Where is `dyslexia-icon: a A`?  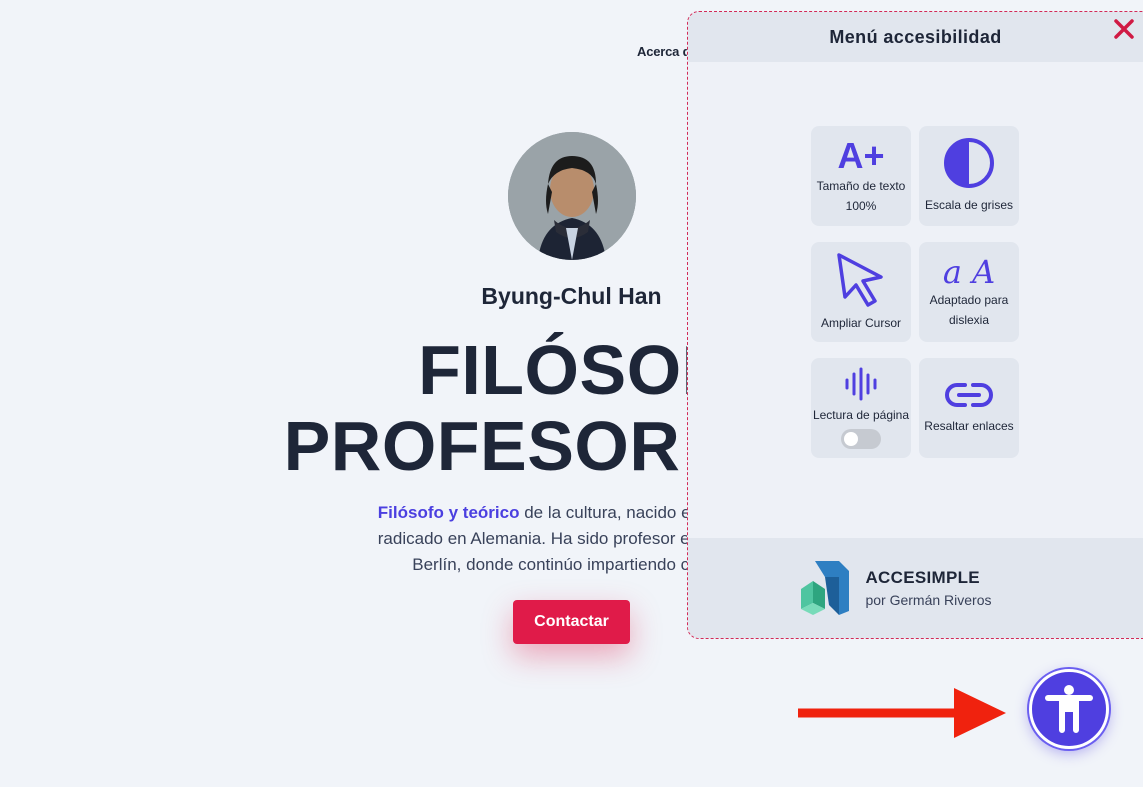 dyslexia-icon: a A is located at coordinates (969, 272).